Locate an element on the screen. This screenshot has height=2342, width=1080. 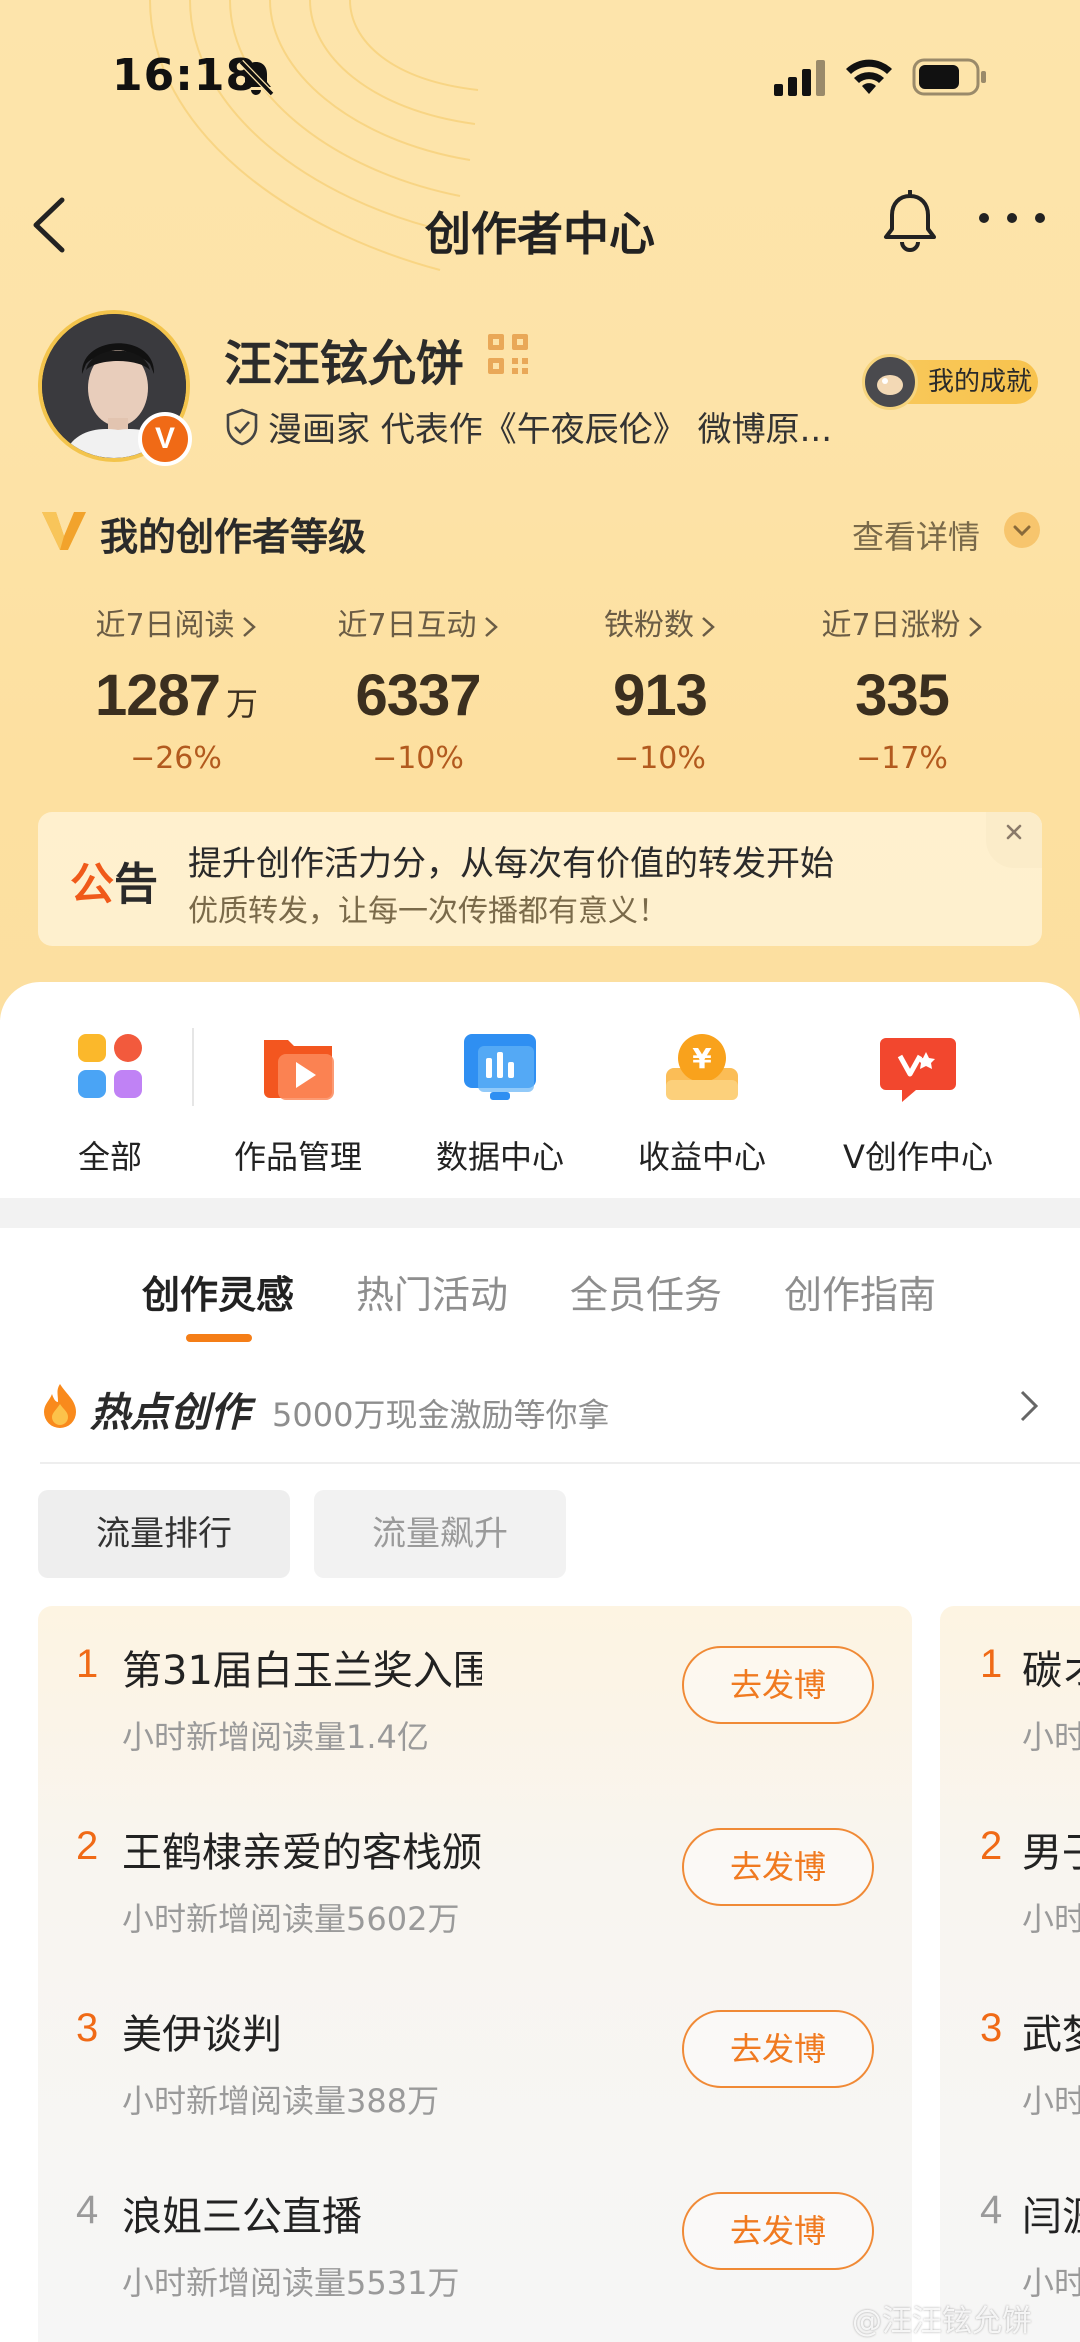
topic-title: 碳オ is located at coordinates (1051, 1671).